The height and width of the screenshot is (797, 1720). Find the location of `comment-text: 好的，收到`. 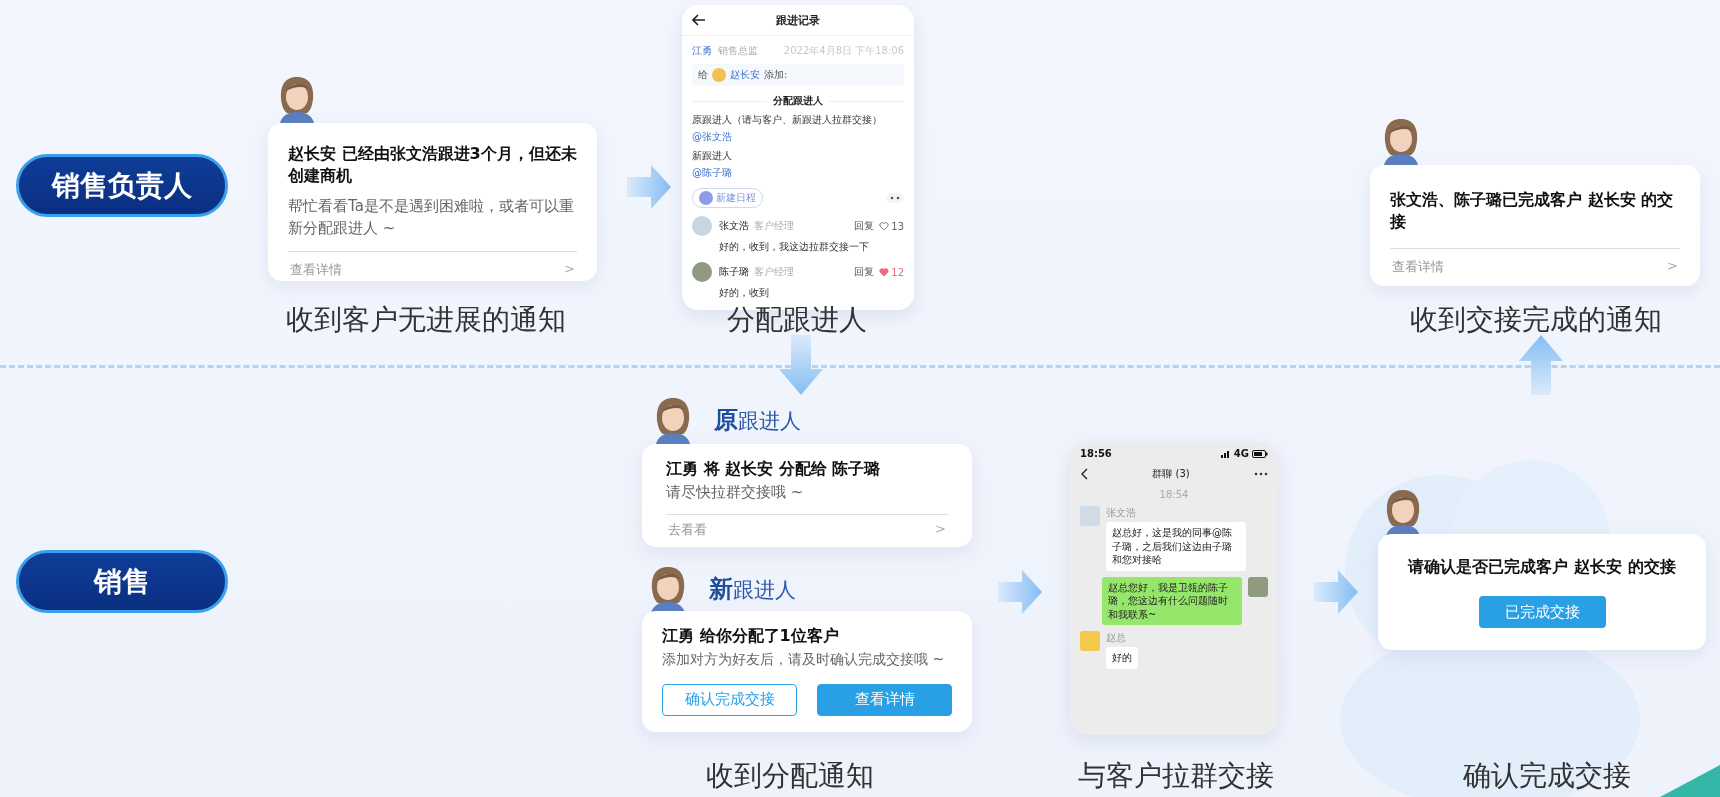

comment-text: 好的，收到 is located at coordinates (744, 293).